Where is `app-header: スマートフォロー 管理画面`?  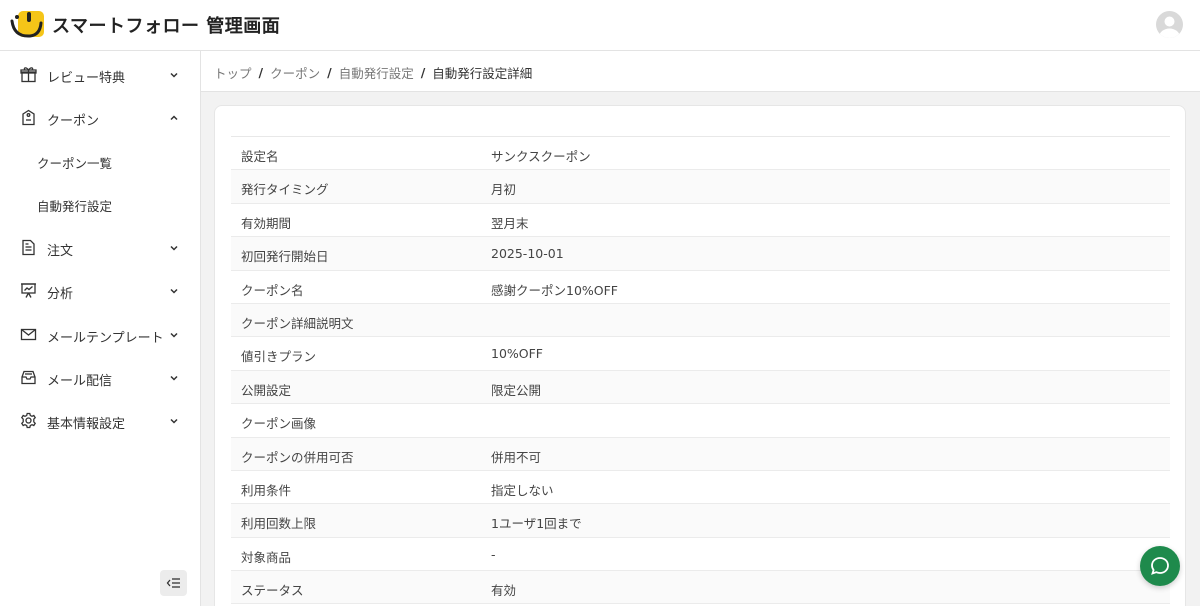
app-header: スマートフォロー 管理画面 is located at coordinates (600, 25).